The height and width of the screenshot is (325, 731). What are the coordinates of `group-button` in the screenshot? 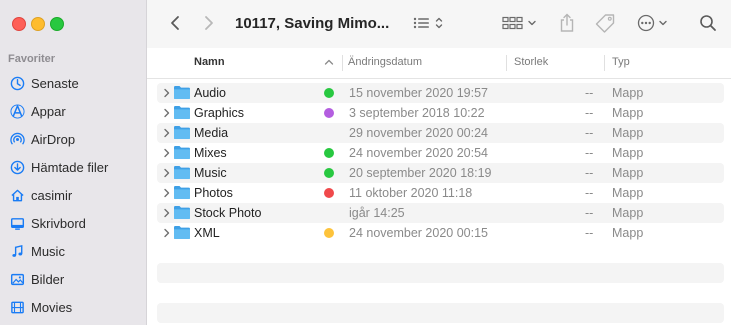 It's located at (521, 24).